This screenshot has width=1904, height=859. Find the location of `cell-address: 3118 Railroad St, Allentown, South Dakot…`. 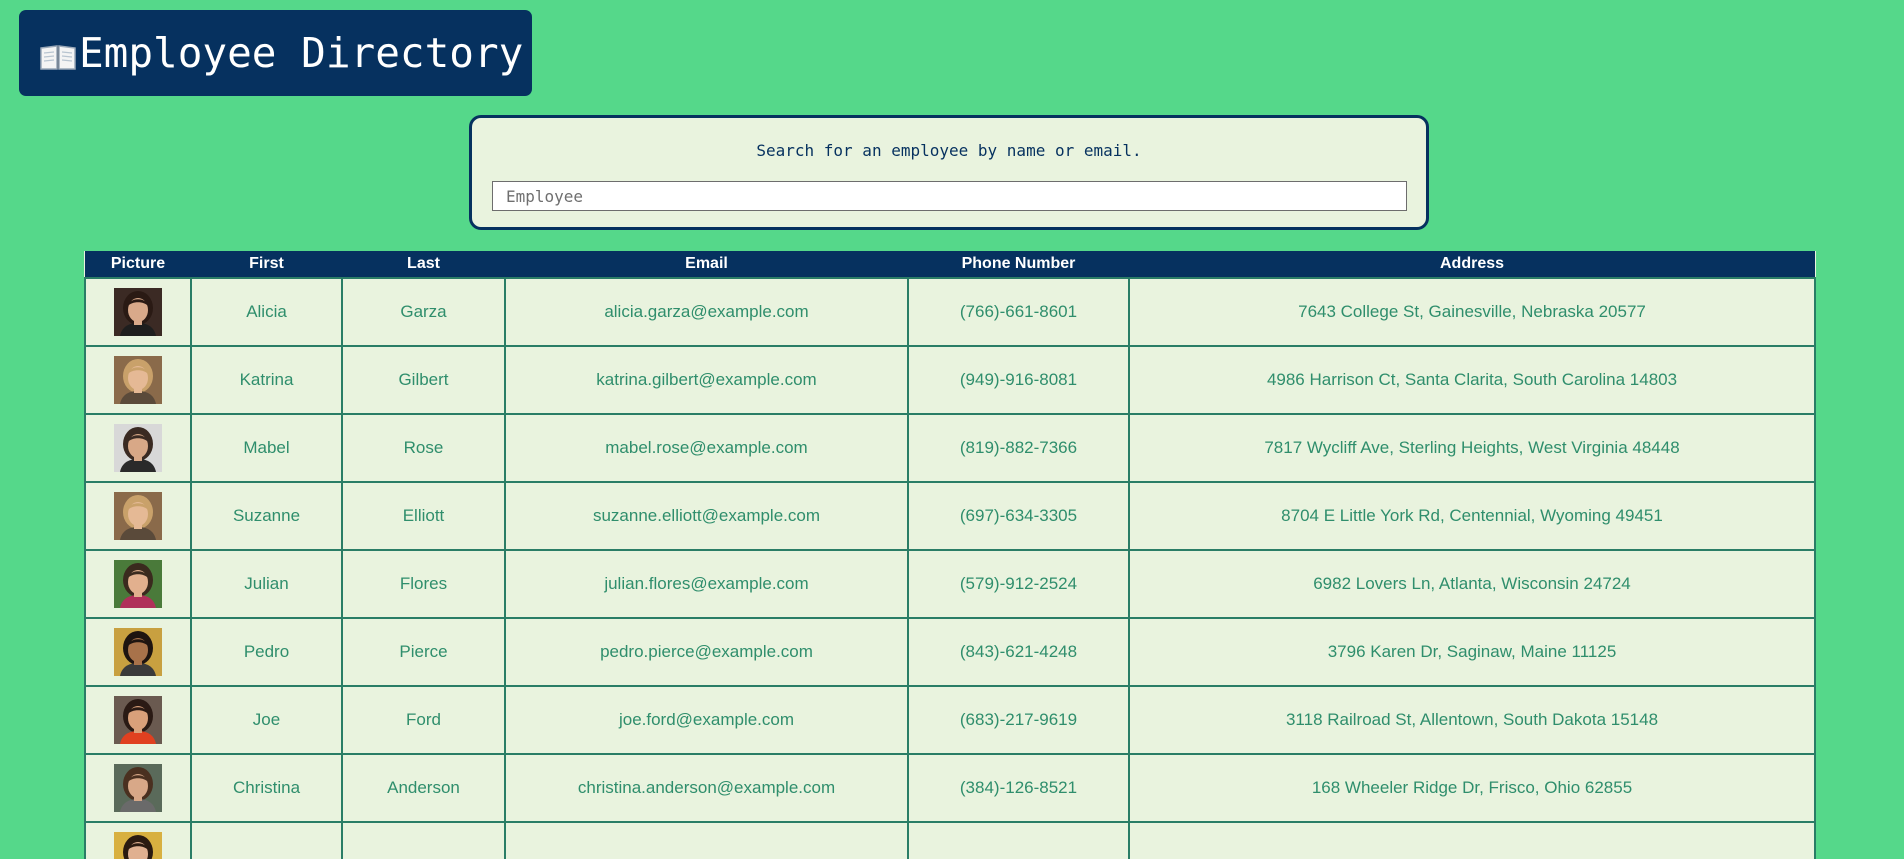

cell-address: 3118 Railroad St, Allentown, South Dakot… is located at coordinates (1472, 720).